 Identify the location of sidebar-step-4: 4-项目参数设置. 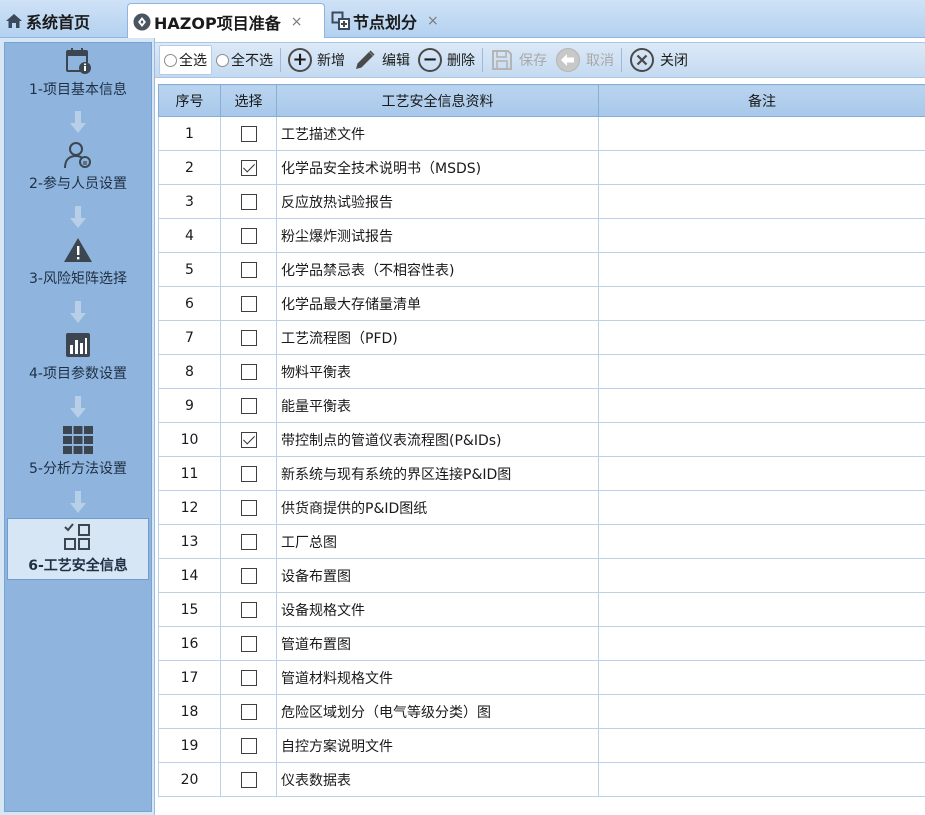
(78, 357).